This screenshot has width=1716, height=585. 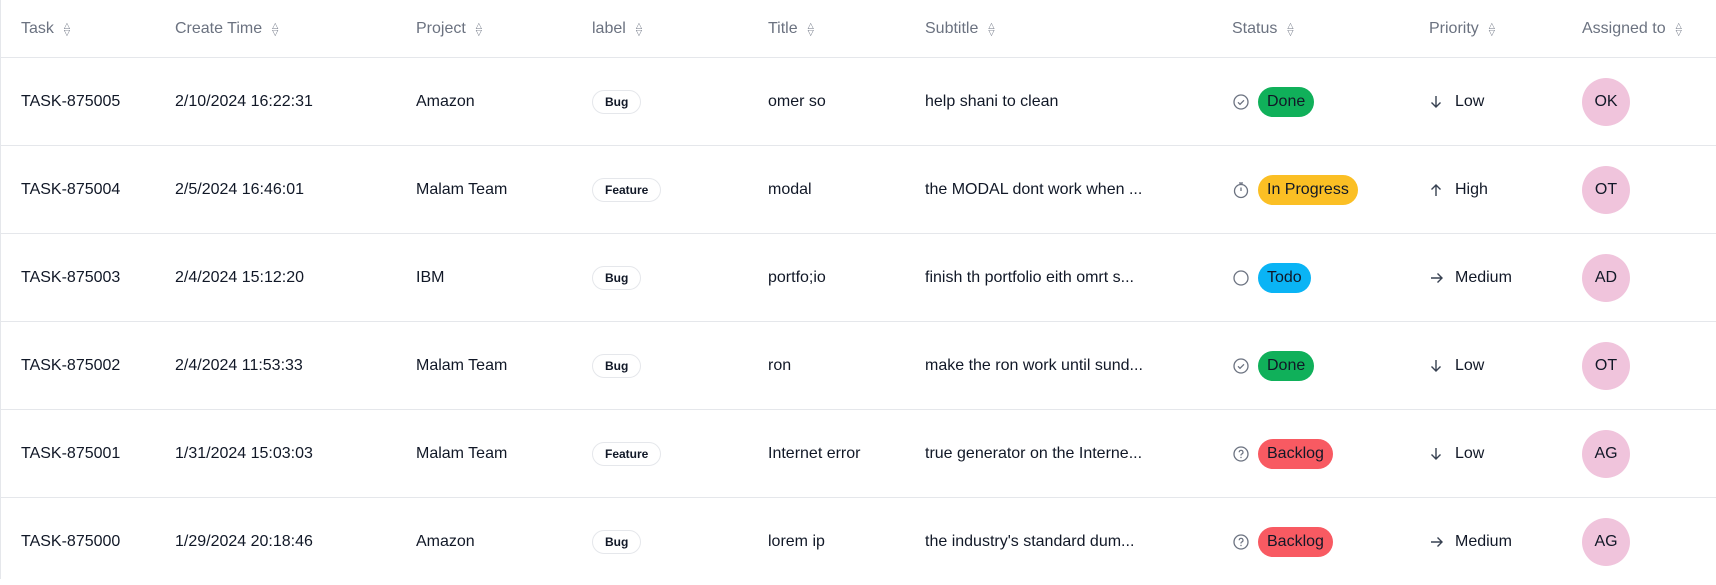 I want to click on avatar: AD, so click(x=1606, y=277).